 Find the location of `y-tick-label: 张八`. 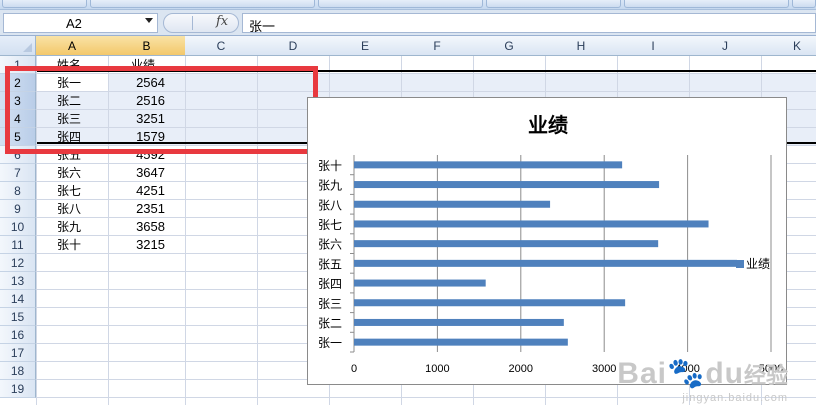

y-tick-label: 张八 is located at coordinates (330, 205).